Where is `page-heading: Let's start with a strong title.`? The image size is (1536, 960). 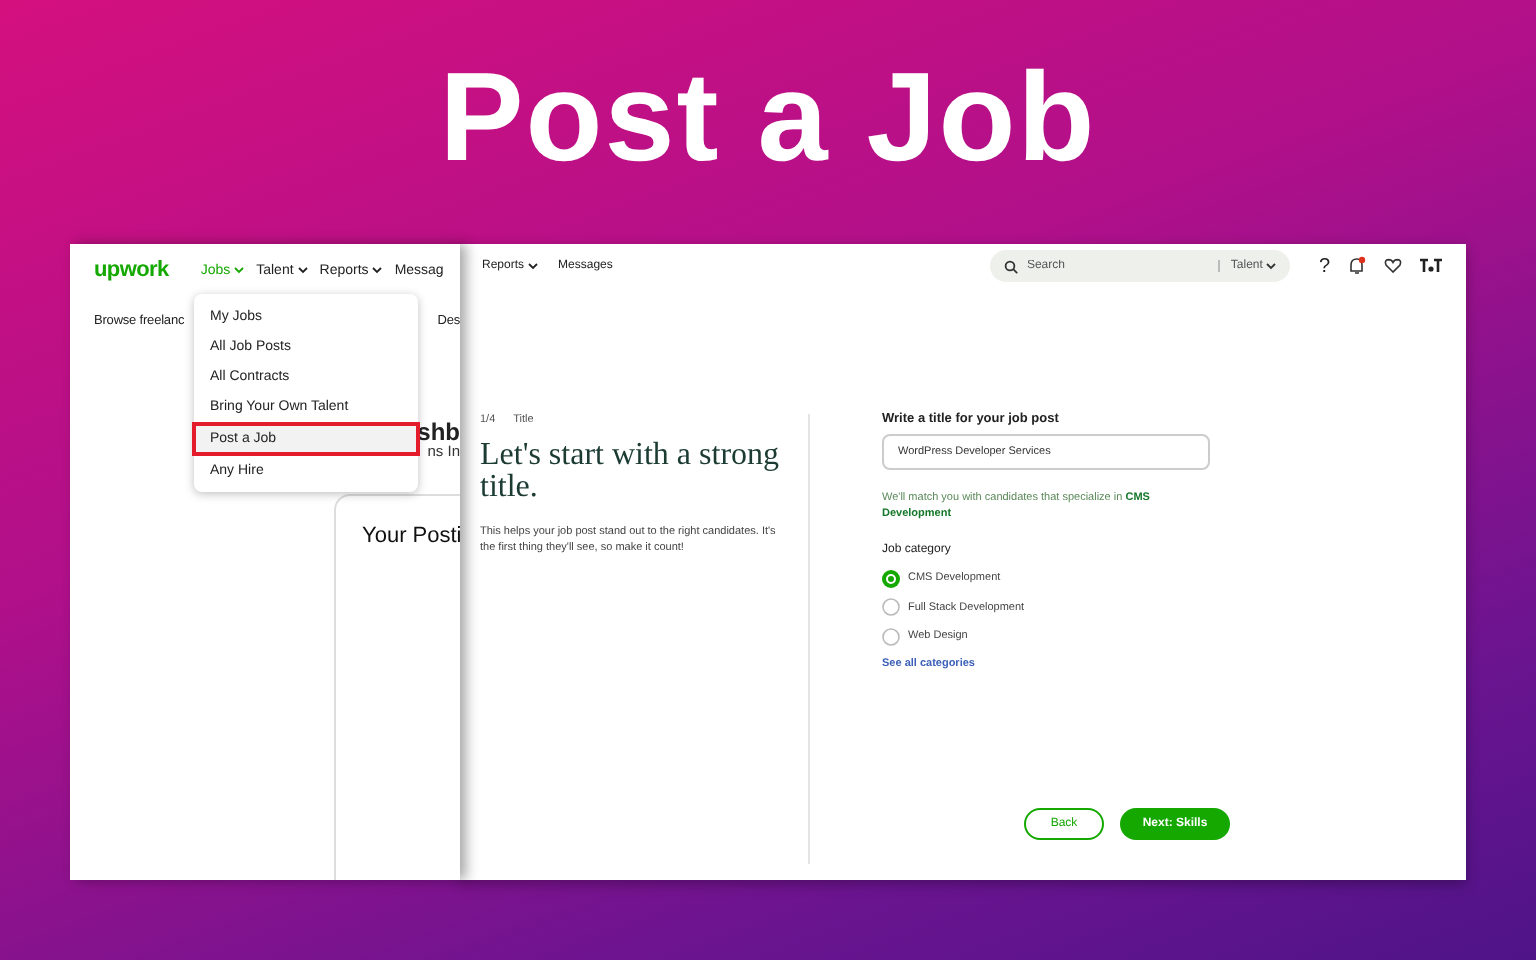
page-heading: Let's start with a strong title. is located at coordinates (631, 472).